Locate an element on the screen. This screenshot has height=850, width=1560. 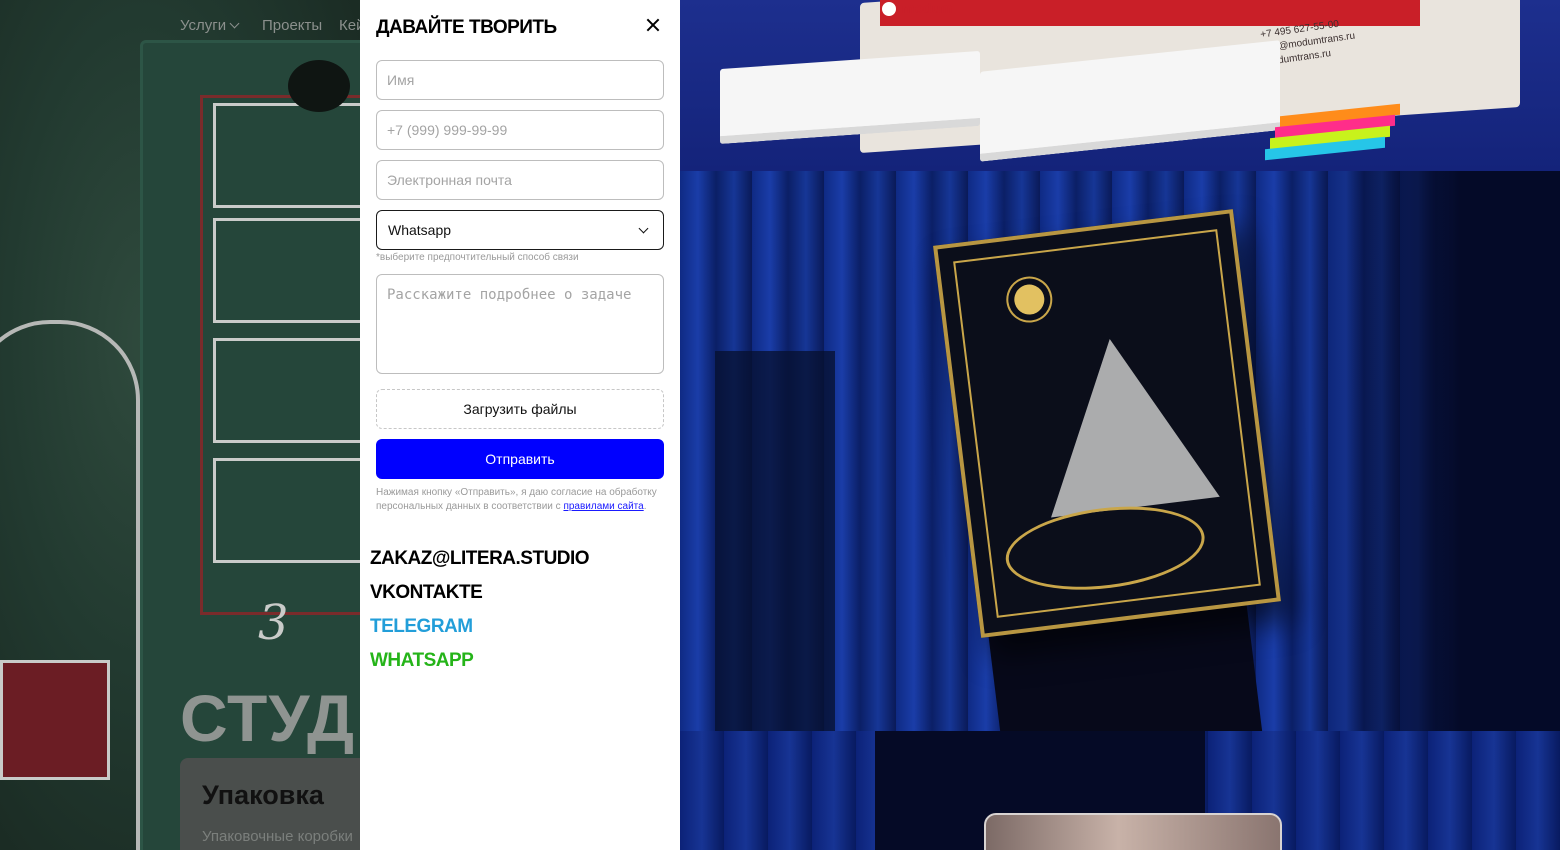
message-textarea is located at coordinates (520, 324).